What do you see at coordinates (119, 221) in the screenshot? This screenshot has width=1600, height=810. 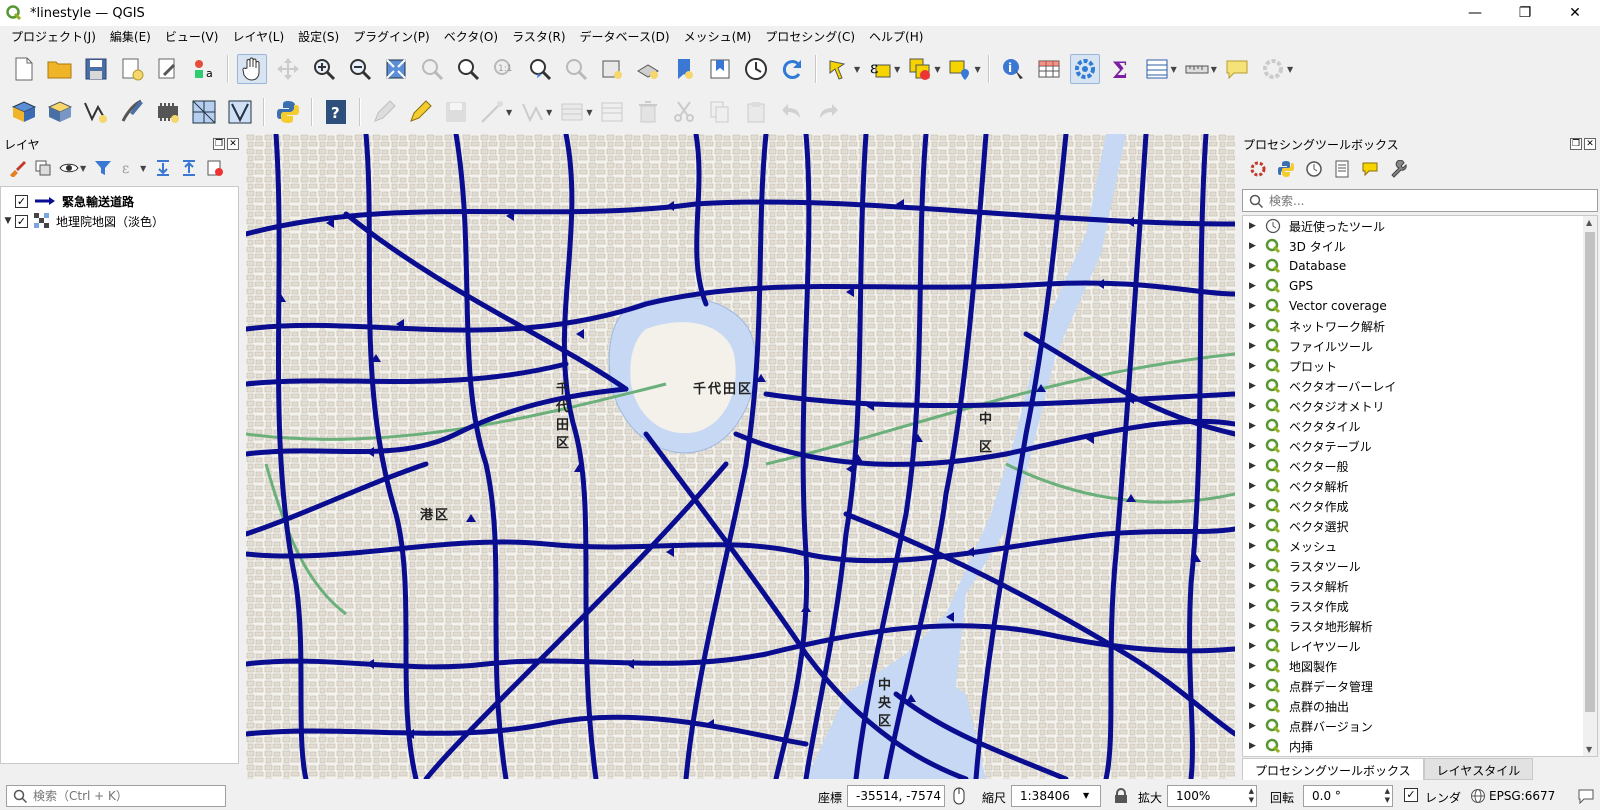 I see `layer-item: ▼ ✓ 地理院地図（淡色）` at bounding box center [119, 221].